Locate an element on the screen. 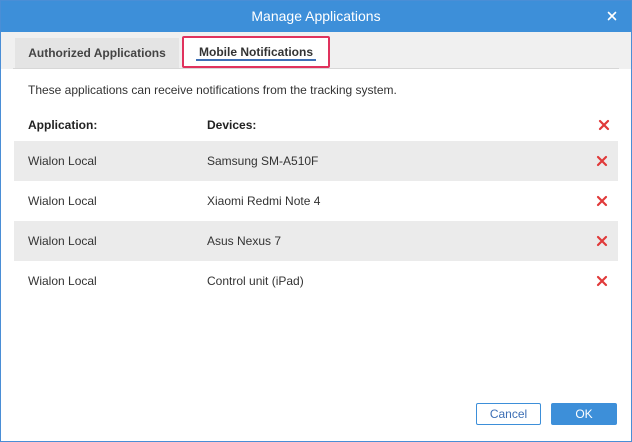  table-row: Wialon Local Samsung SM-A510F is located at coordinates (316, 161).